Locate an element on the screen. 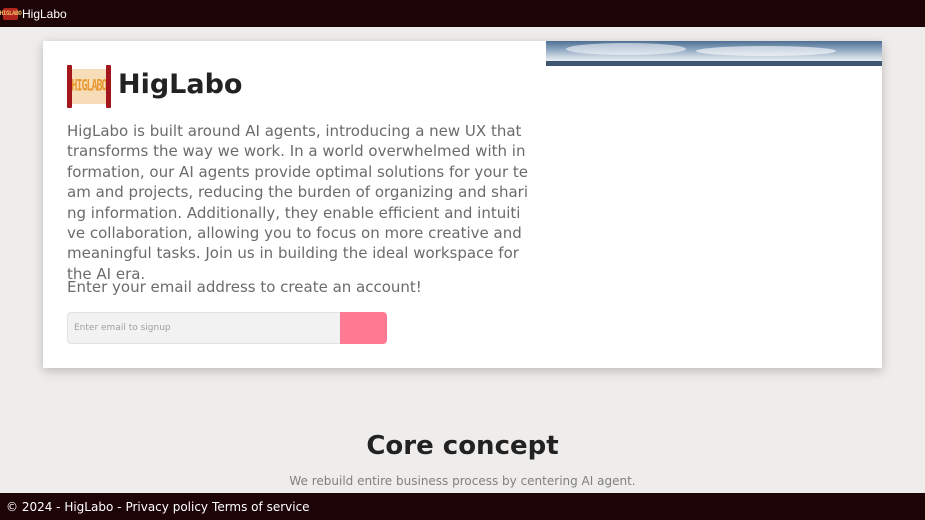 The image size is (925, 520). signup-button is located at coordinates (363, 328).